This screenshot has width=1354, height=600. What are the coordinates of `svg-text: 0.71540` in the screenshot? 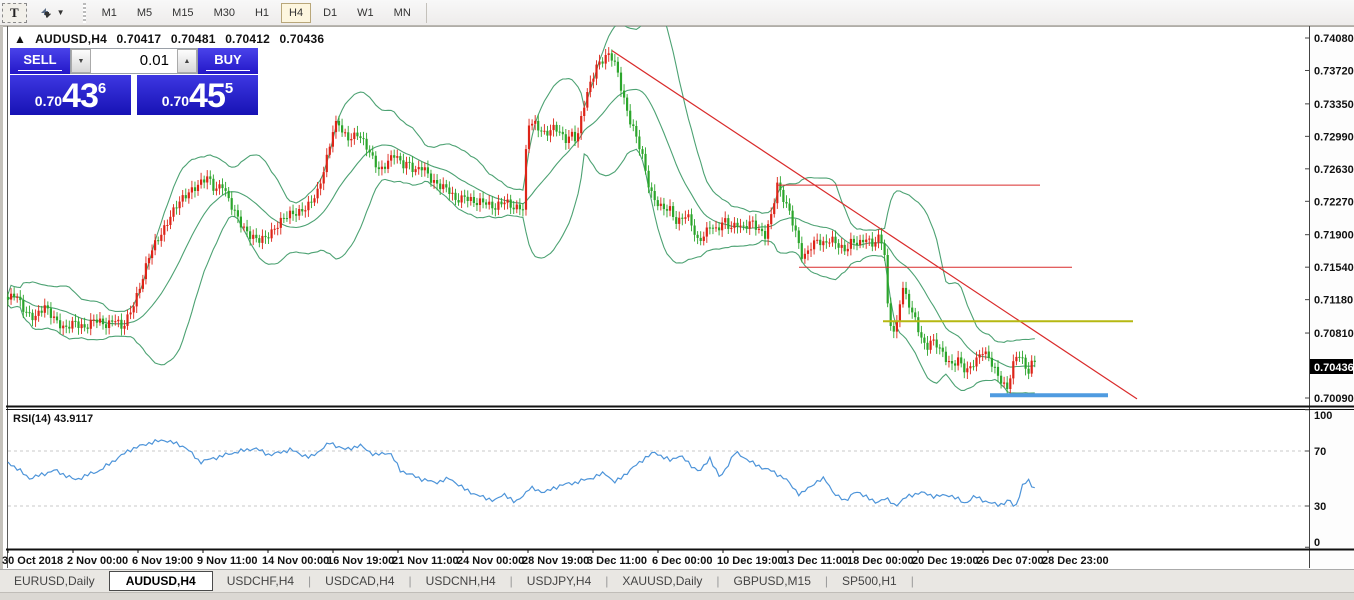 It's located at (1334, 268).